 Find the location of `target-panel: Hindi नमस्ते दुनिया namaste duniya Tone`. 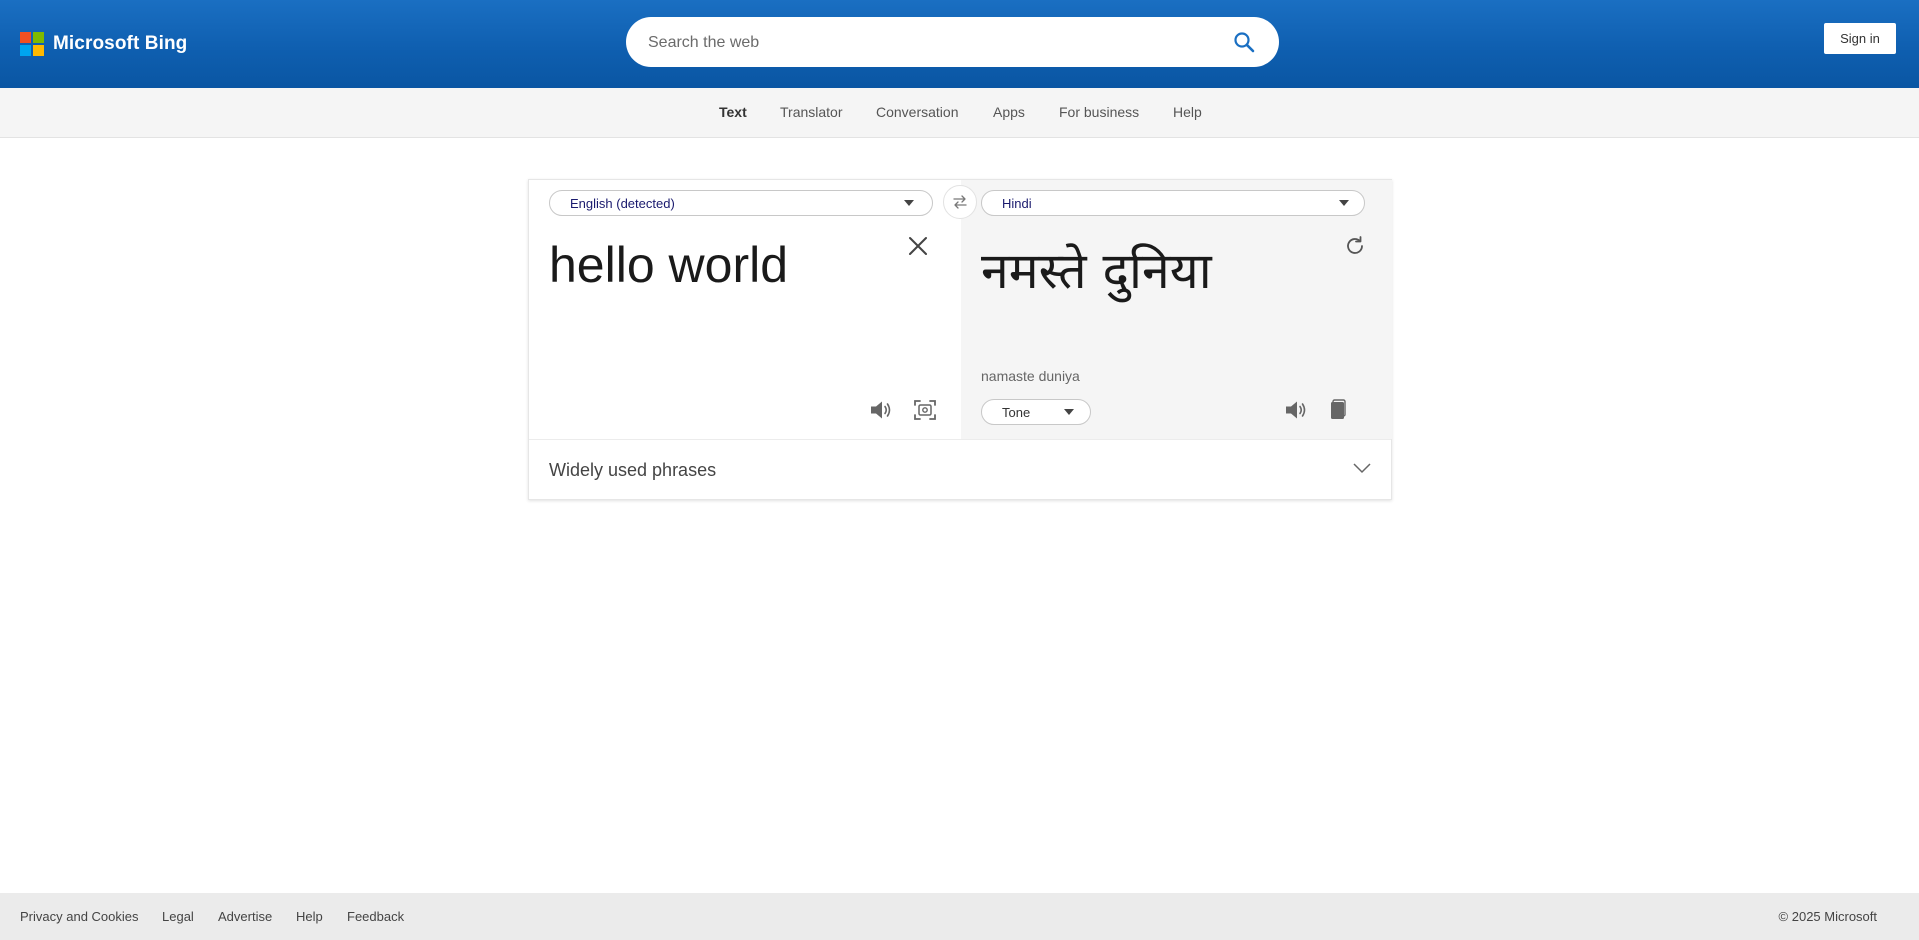

target-panel: Hindi नमस्ते दुनिया namaste duniya Tone is located at coordinates (1176, 309).